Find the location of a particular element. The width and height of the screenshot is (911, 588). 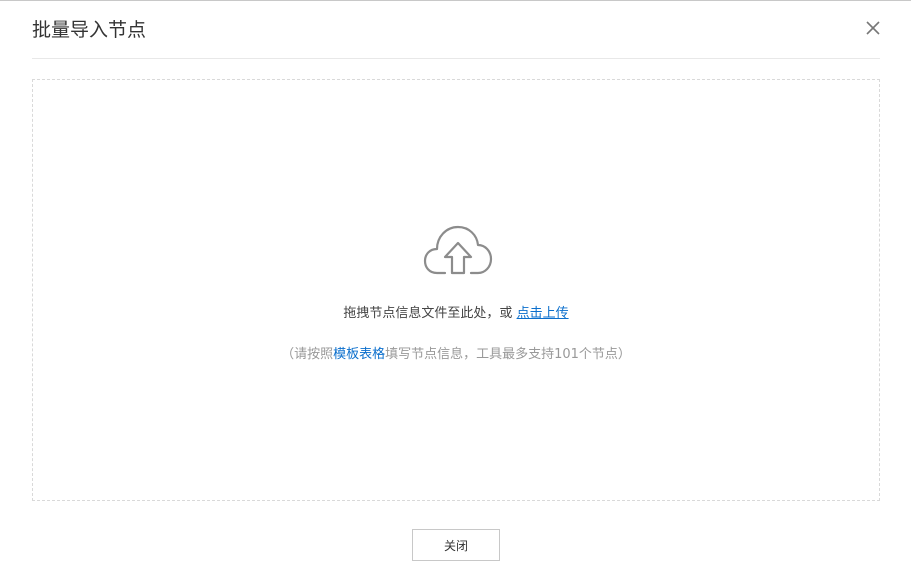

dialog-title: 批量导入节点 is located at coordinates (89, 30).